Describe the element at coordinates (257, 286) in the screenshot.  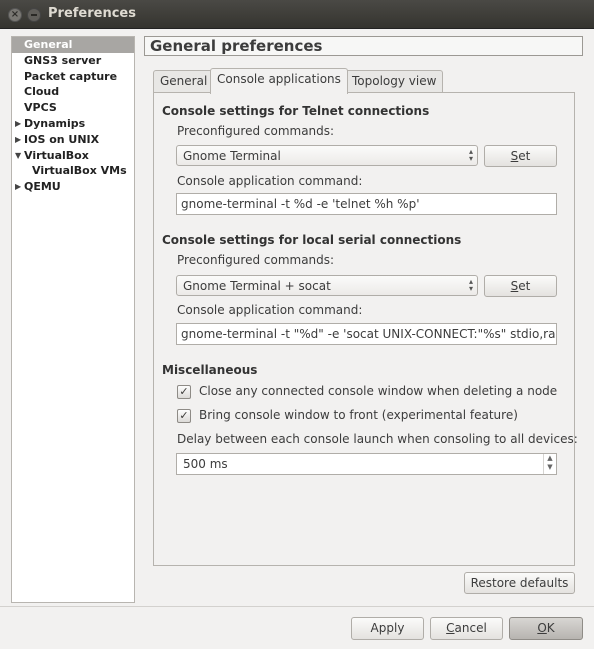
I see `select-value: Gnome Terminal + socat` at that location.